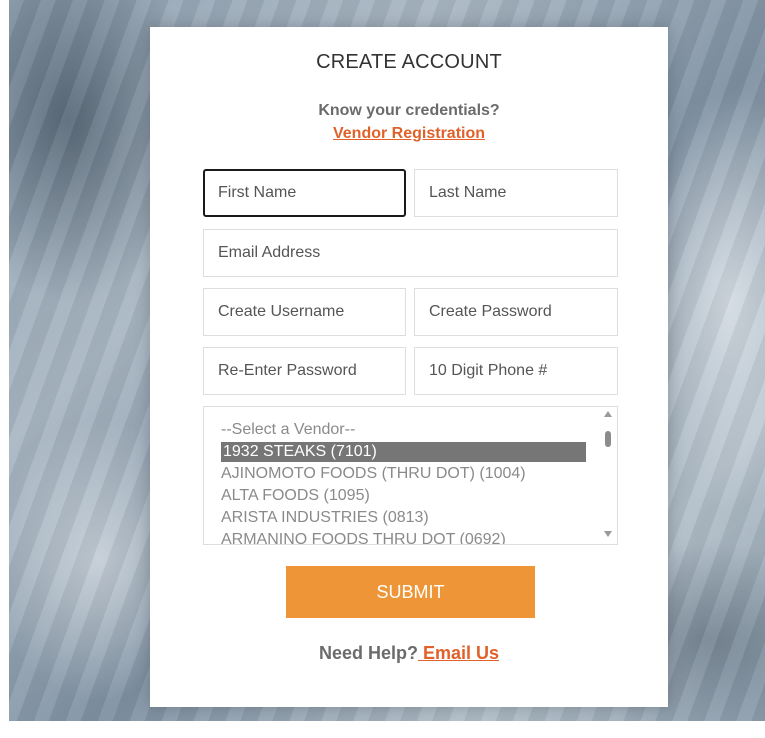 The image size is (765, 738). I want to click on last-name-field, so click(516, 193).